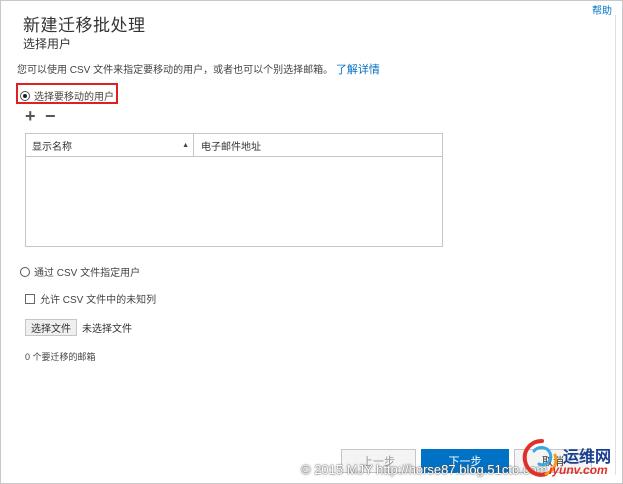 The width and height of the screenshot is (623, 484). What do you see at coordinates (110, 145) in the screenshot?
I see `column-display-name: 显示名称 ▲` at bounding box center [110, 145].